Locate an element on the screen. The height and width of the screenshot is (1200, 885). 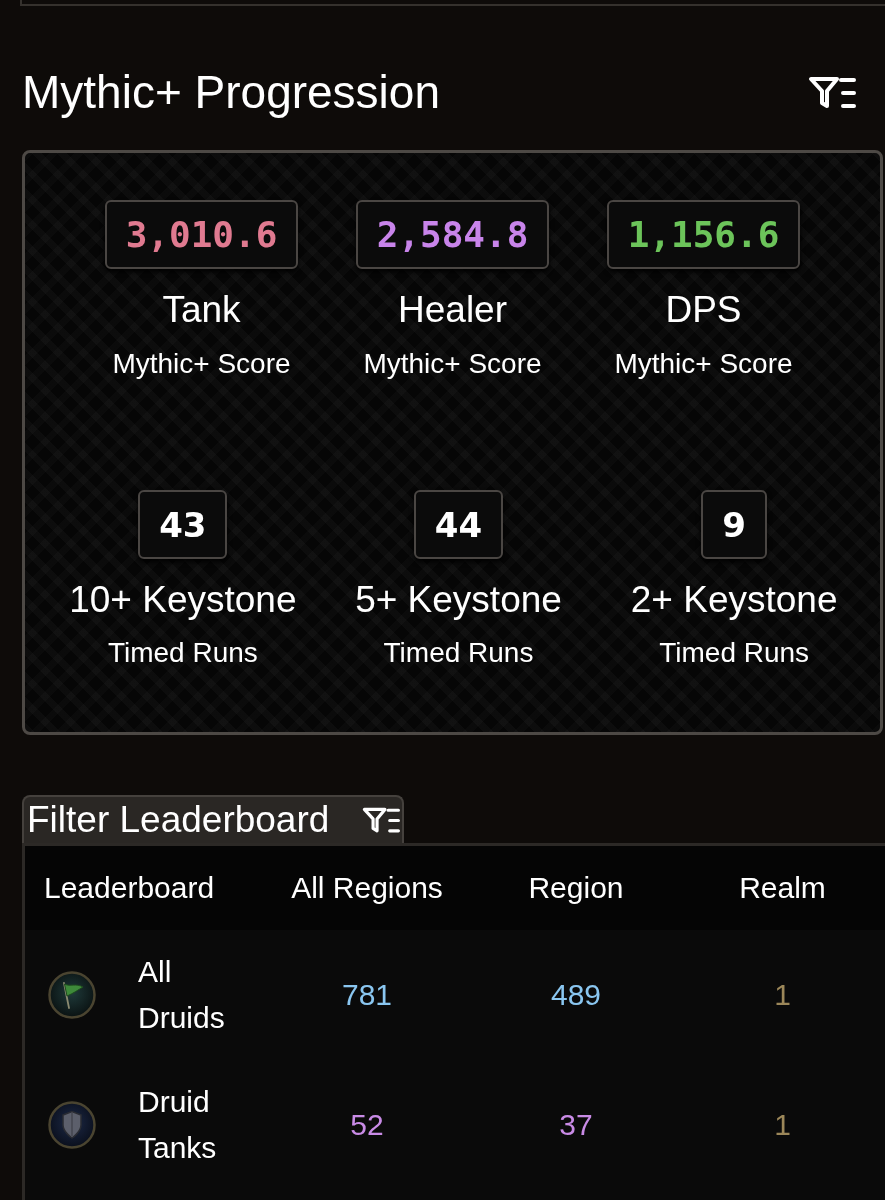
flag-icon is located at coordinates (72, 995).